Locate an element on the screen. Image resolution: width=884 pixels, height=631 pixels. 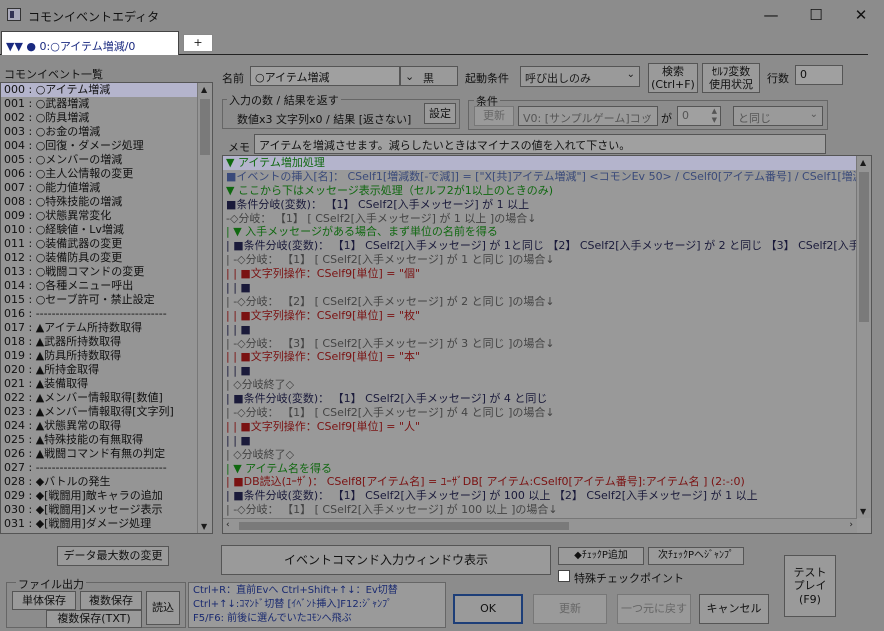
list-item: 015 : ○セーブ許可・禁止設定 is located at coordinates (106, 300).